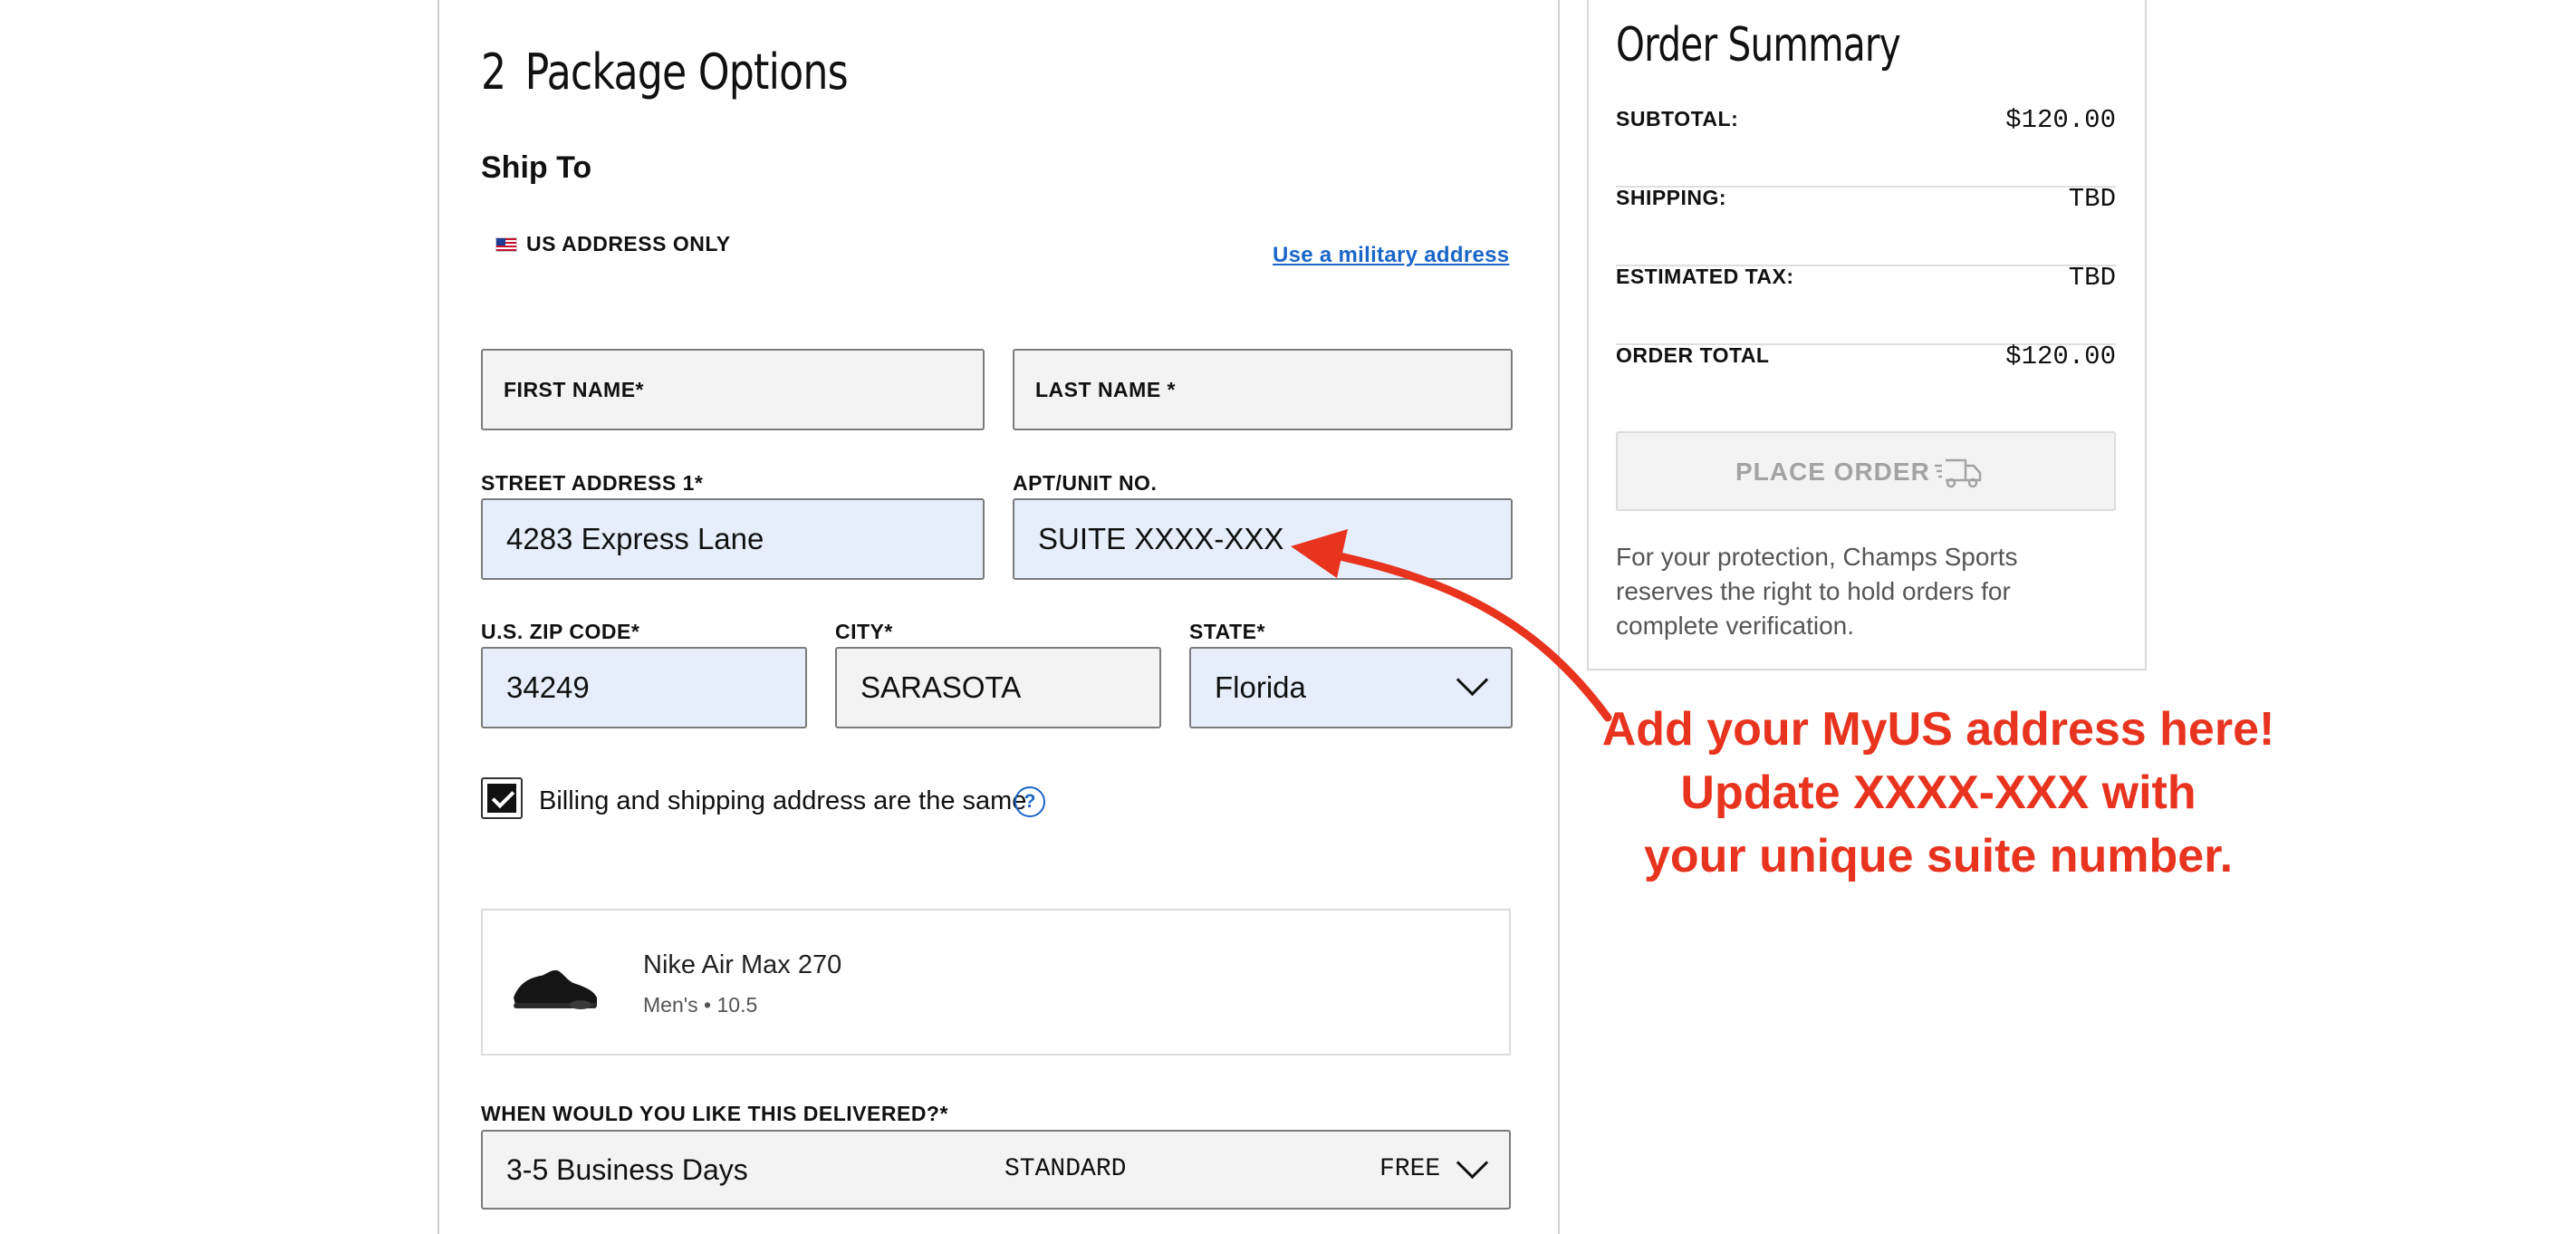 The height and width of the screenshot is (1234, 2576). I want to click on summary-row-total: ORDER TOTAL $120.00, so click(1866, 382).